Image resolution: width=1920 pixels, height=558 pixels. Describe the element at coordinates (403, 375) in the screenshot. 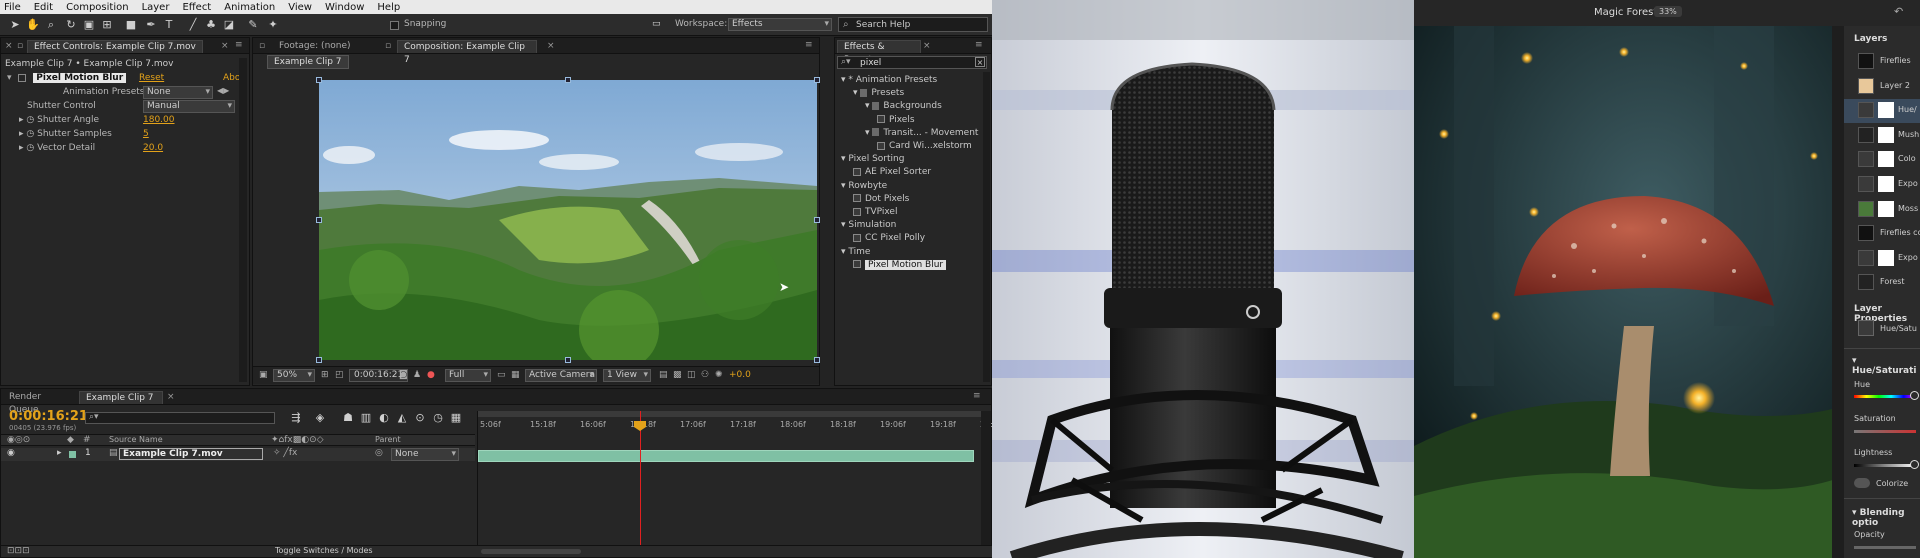

I see `snapshot-icon: ◙` at that location.